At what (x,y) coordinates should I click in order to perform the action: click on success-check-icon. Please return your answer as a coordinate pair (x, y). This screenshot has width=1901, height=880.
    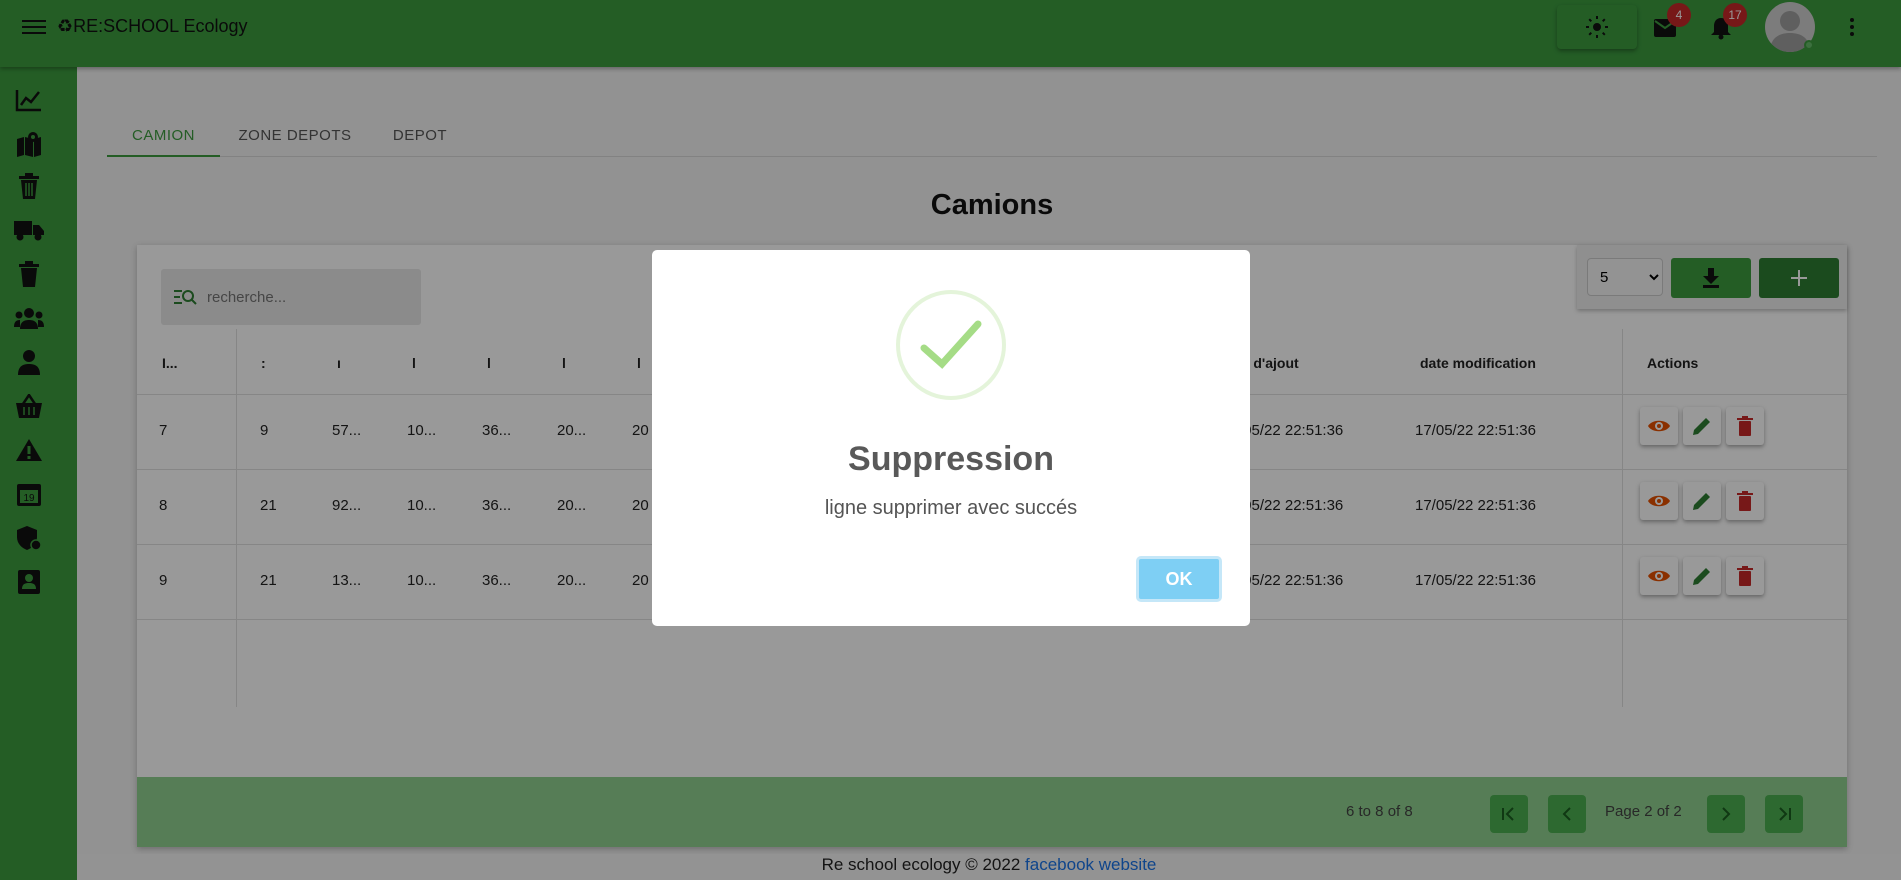
    Looking at the image, I should click on (951, 345).